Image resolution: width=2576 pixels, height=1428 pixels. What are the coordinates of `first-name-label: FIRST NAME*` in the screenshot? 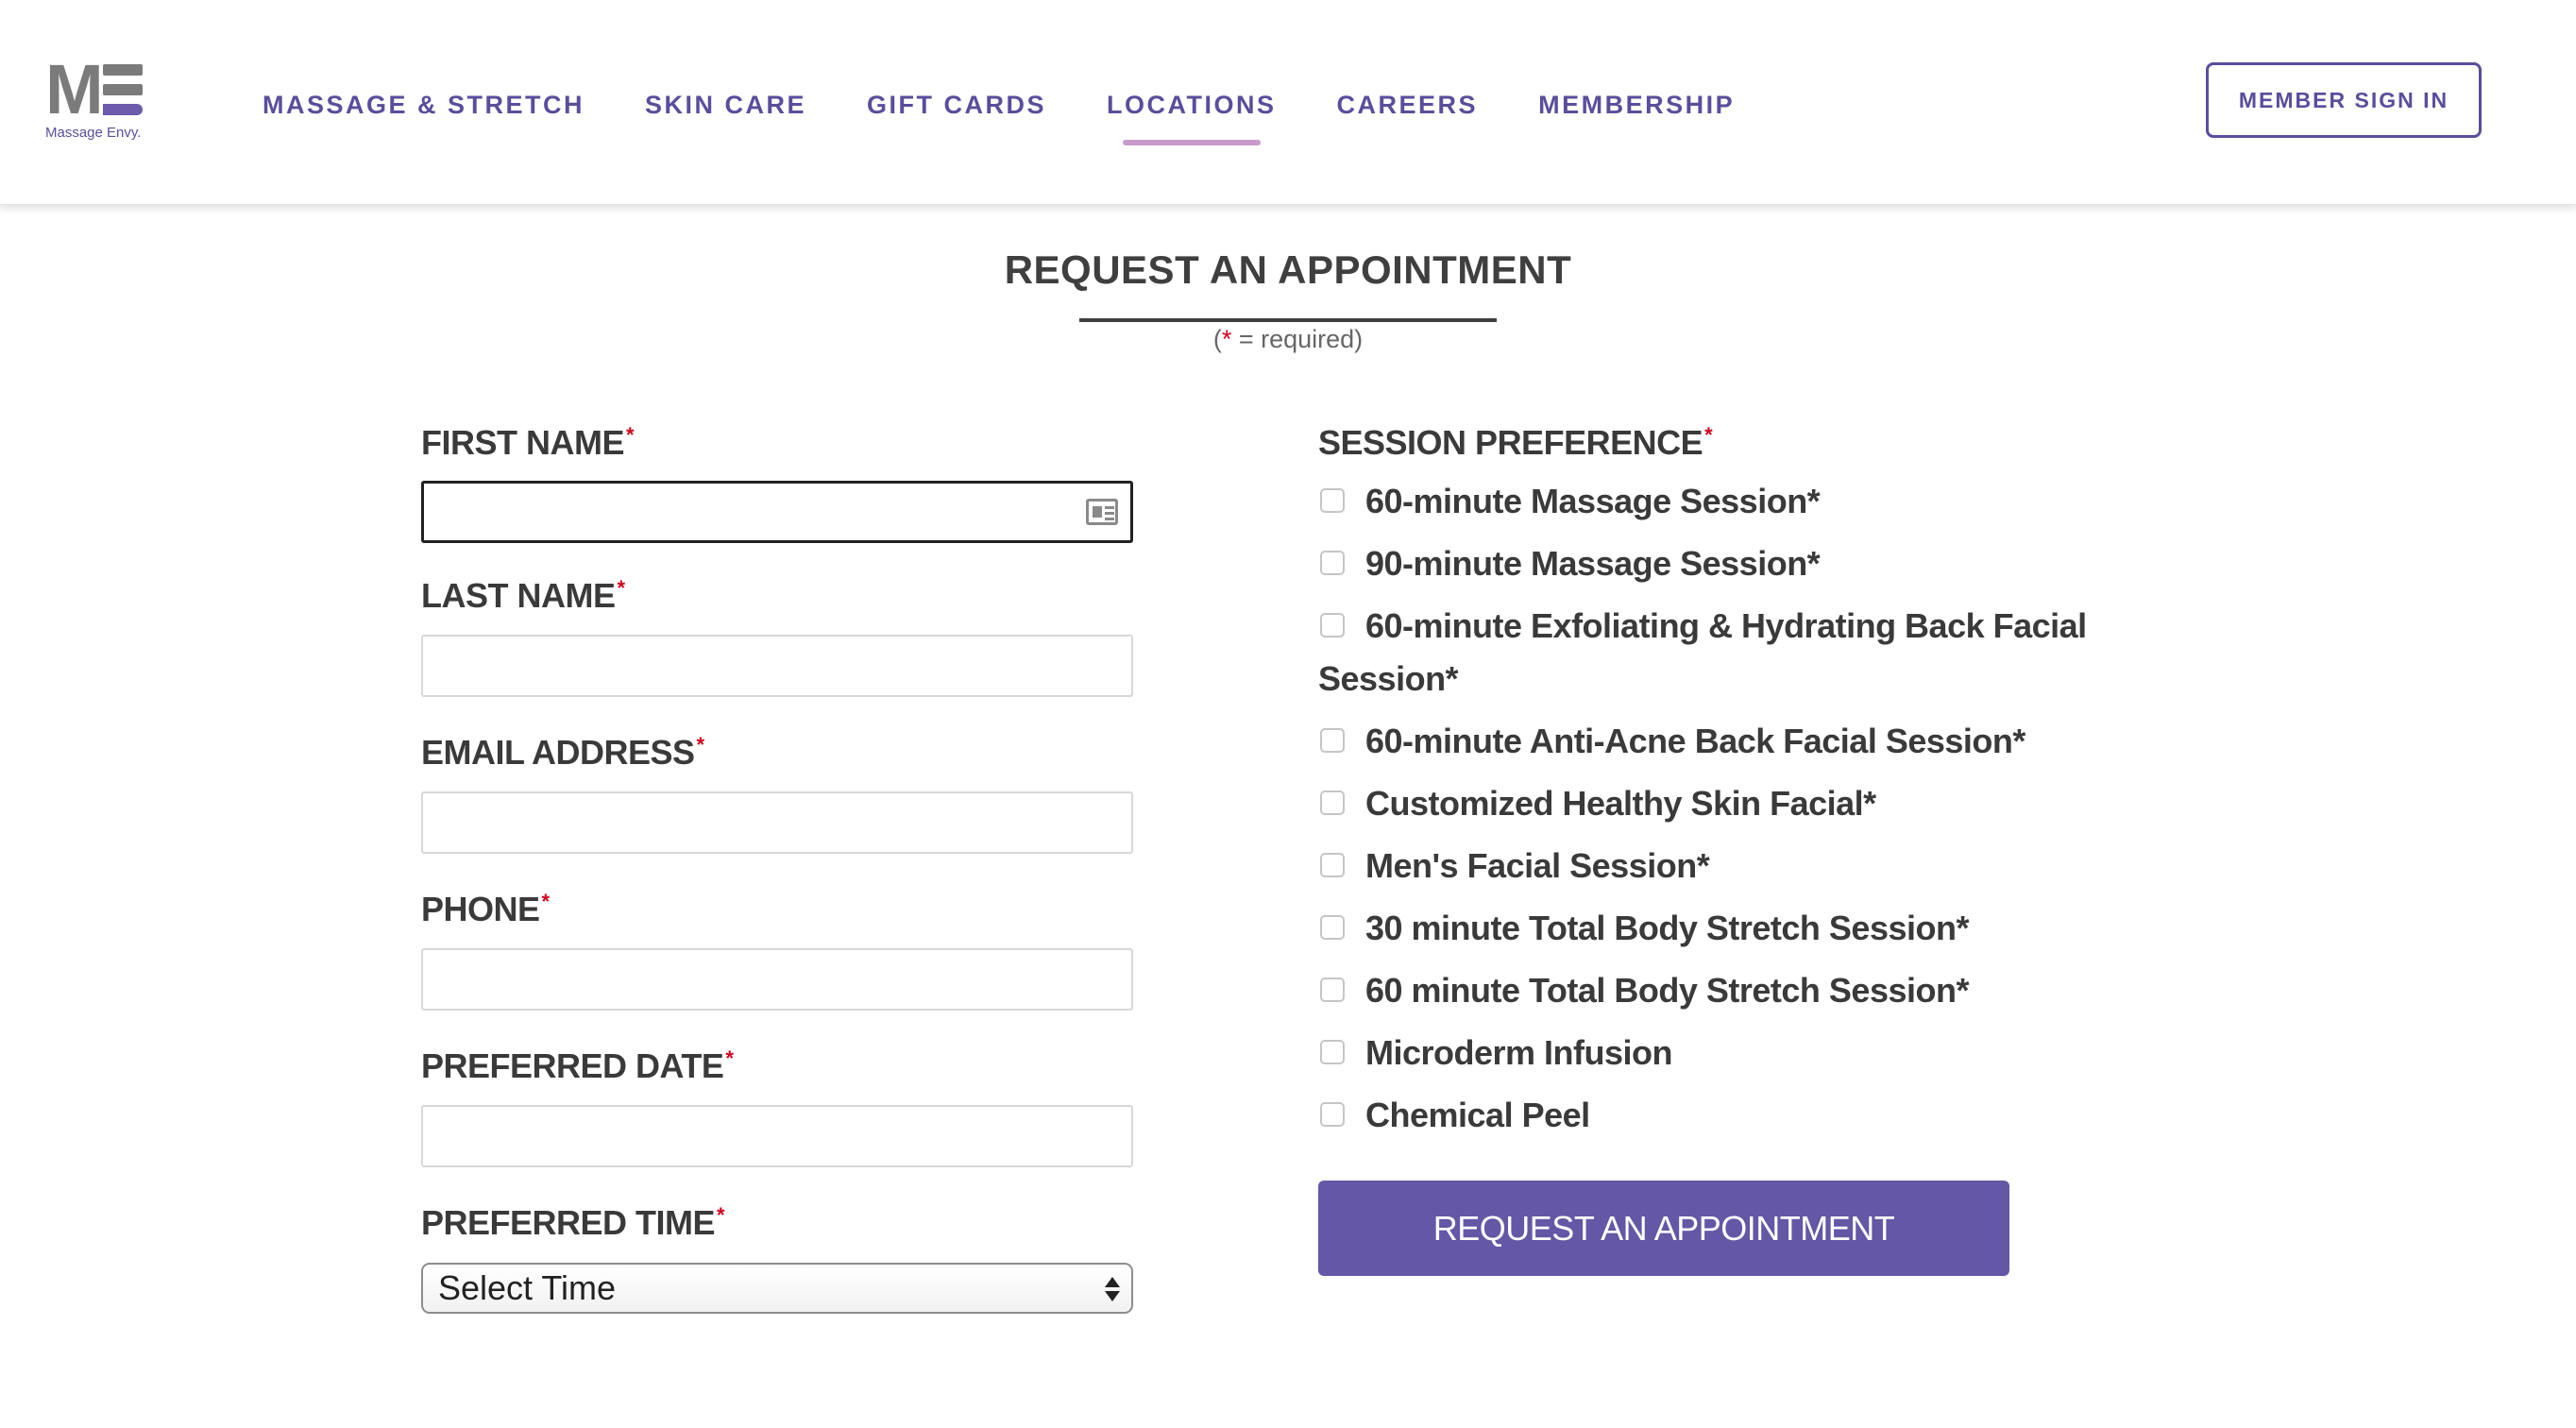 It's located at (528, 442).